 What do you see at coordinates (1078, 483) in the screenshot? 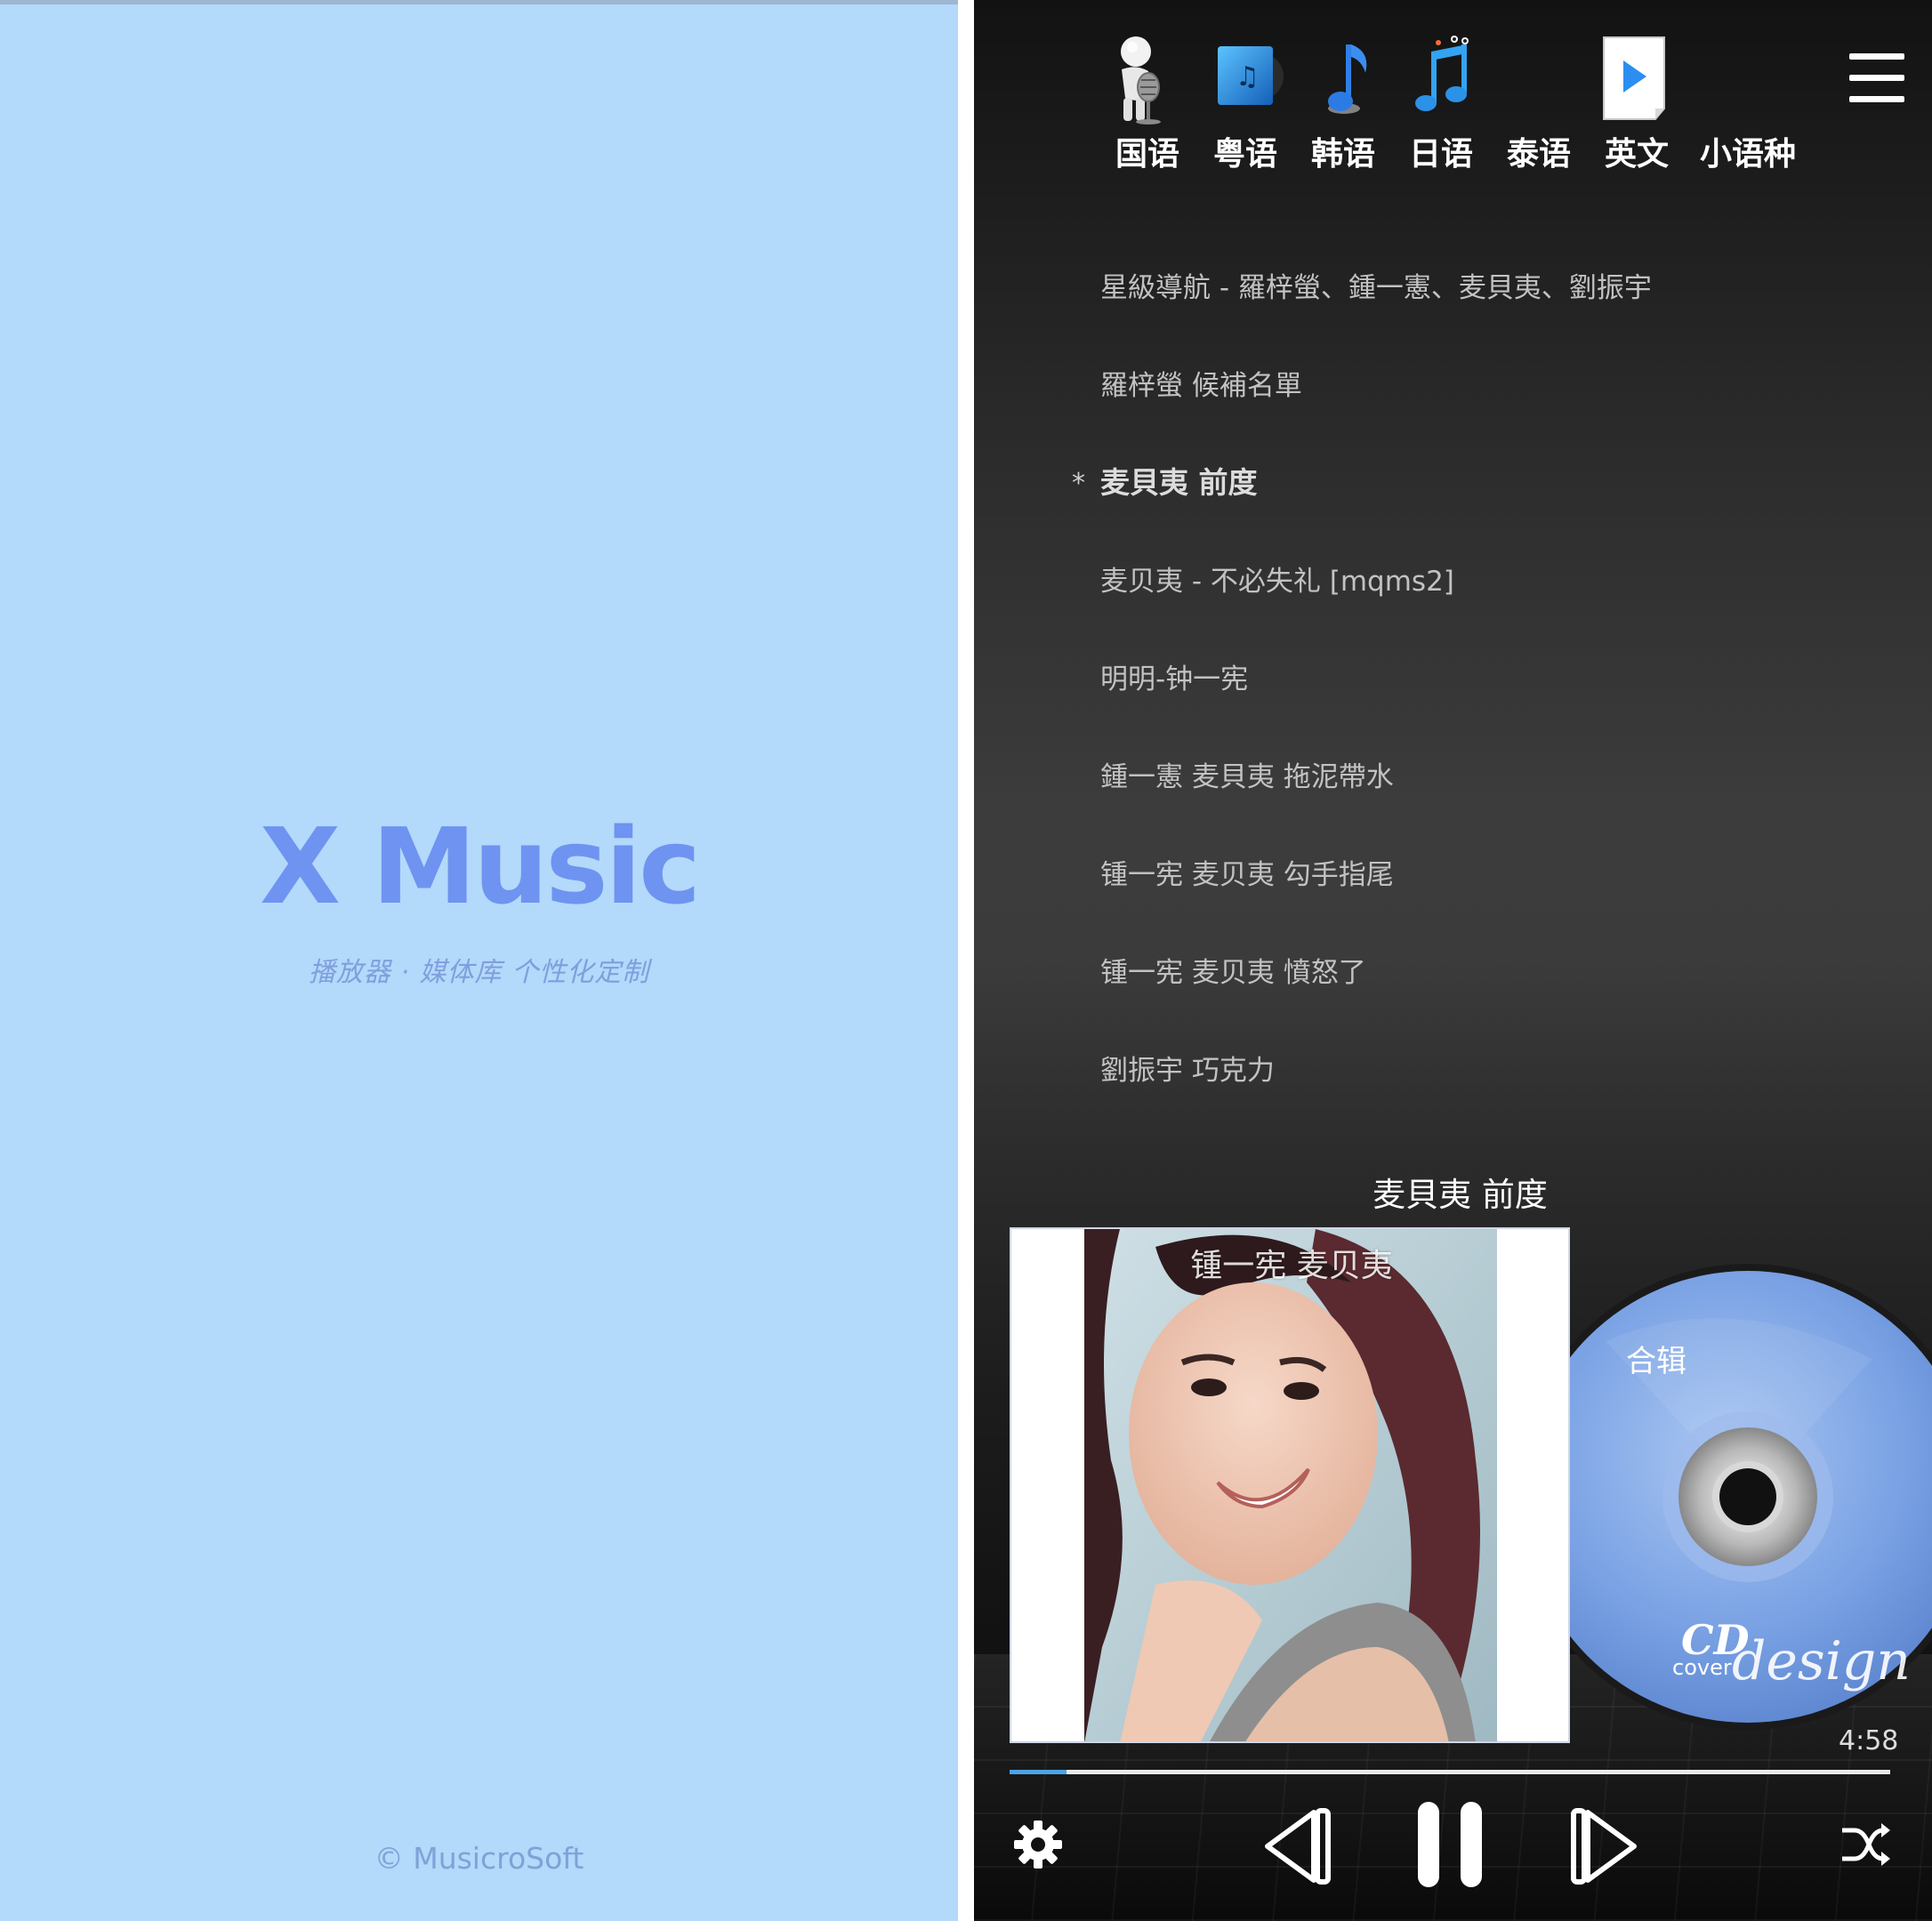
I see `current-song-marker: *` at bounding box center [1078, 483].